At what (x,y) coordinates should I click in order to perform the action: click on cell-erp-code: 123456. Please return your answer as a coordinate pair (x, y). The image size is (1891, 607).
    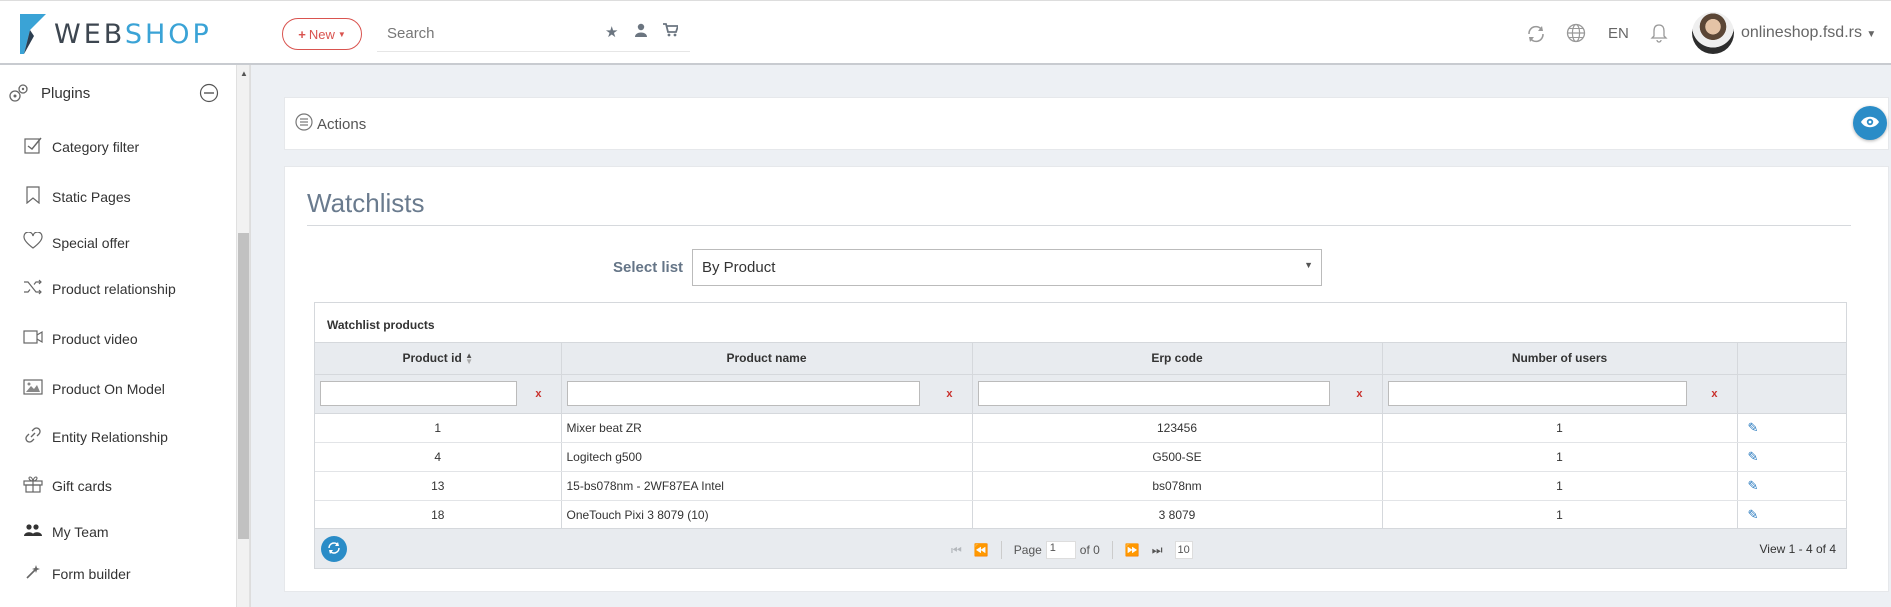
    Looking at the image, I should click on (1177, 428).